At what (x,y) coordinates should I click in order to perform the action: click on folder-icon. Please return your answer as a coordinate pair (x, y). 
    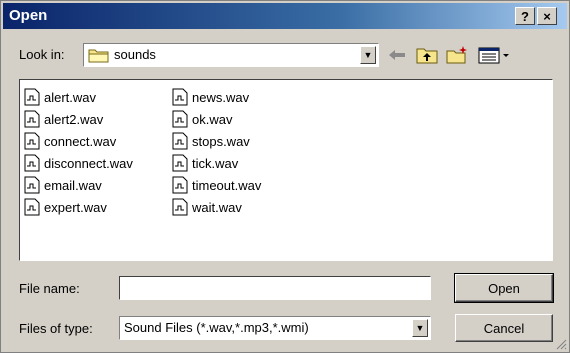
    Looking at the image, I should click on (98, 56).